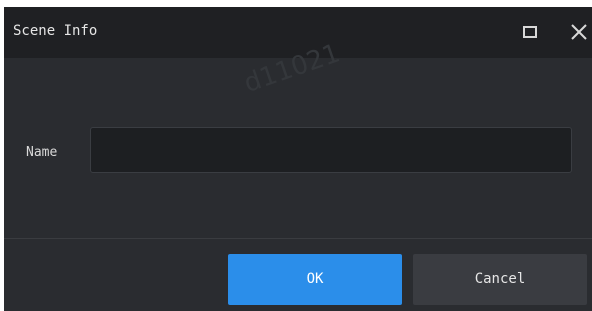 The height and width of the screenshot is (311, 592). What do you see at coordinates (530, 32) in the screenshot?
I see `maximize-icon` at bounding box center [530, 32].